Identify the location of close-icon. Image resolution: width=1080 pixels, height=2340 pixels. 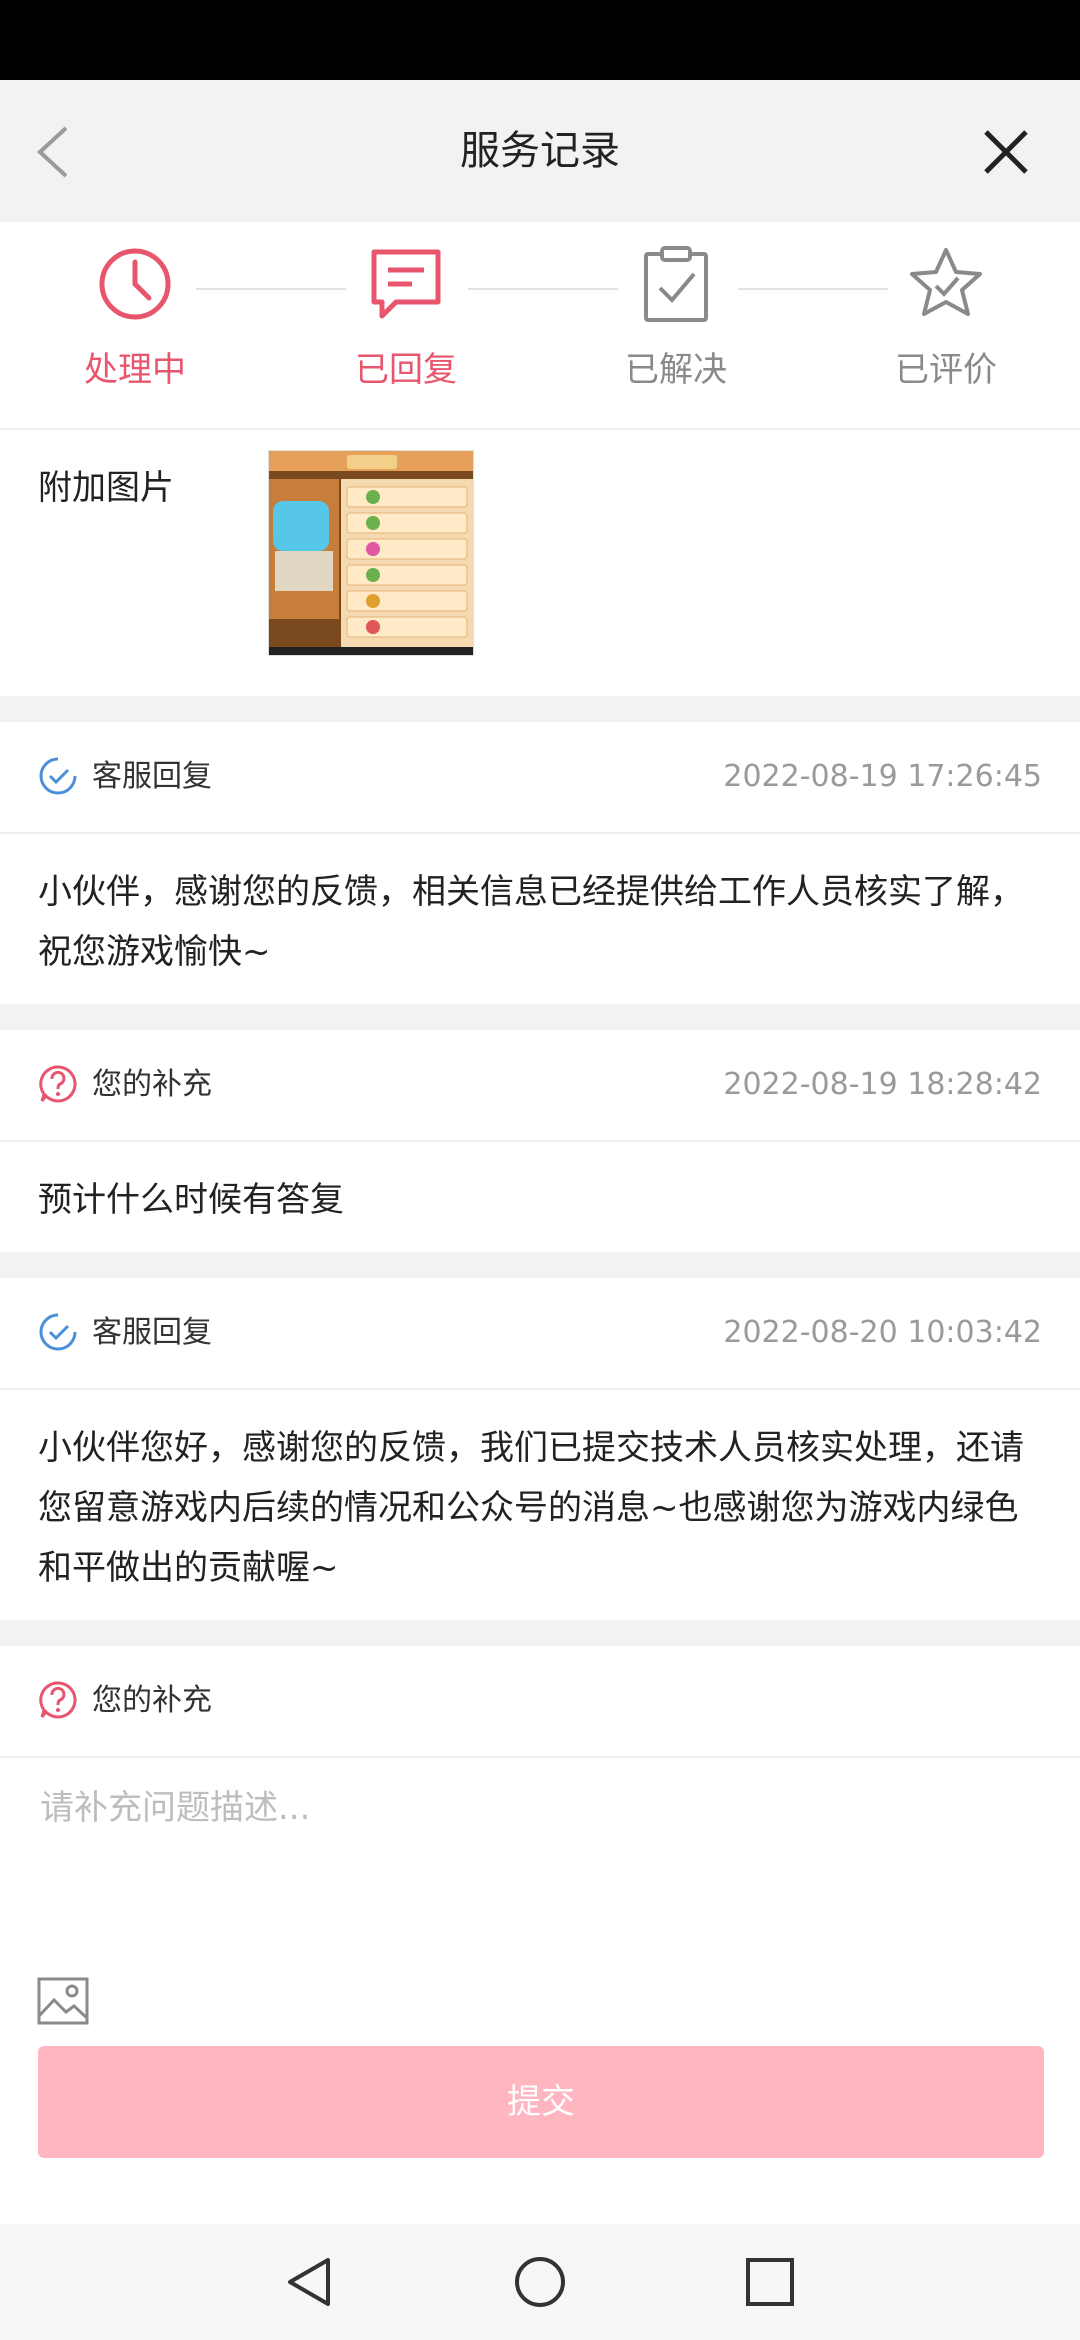
(1006, 152).